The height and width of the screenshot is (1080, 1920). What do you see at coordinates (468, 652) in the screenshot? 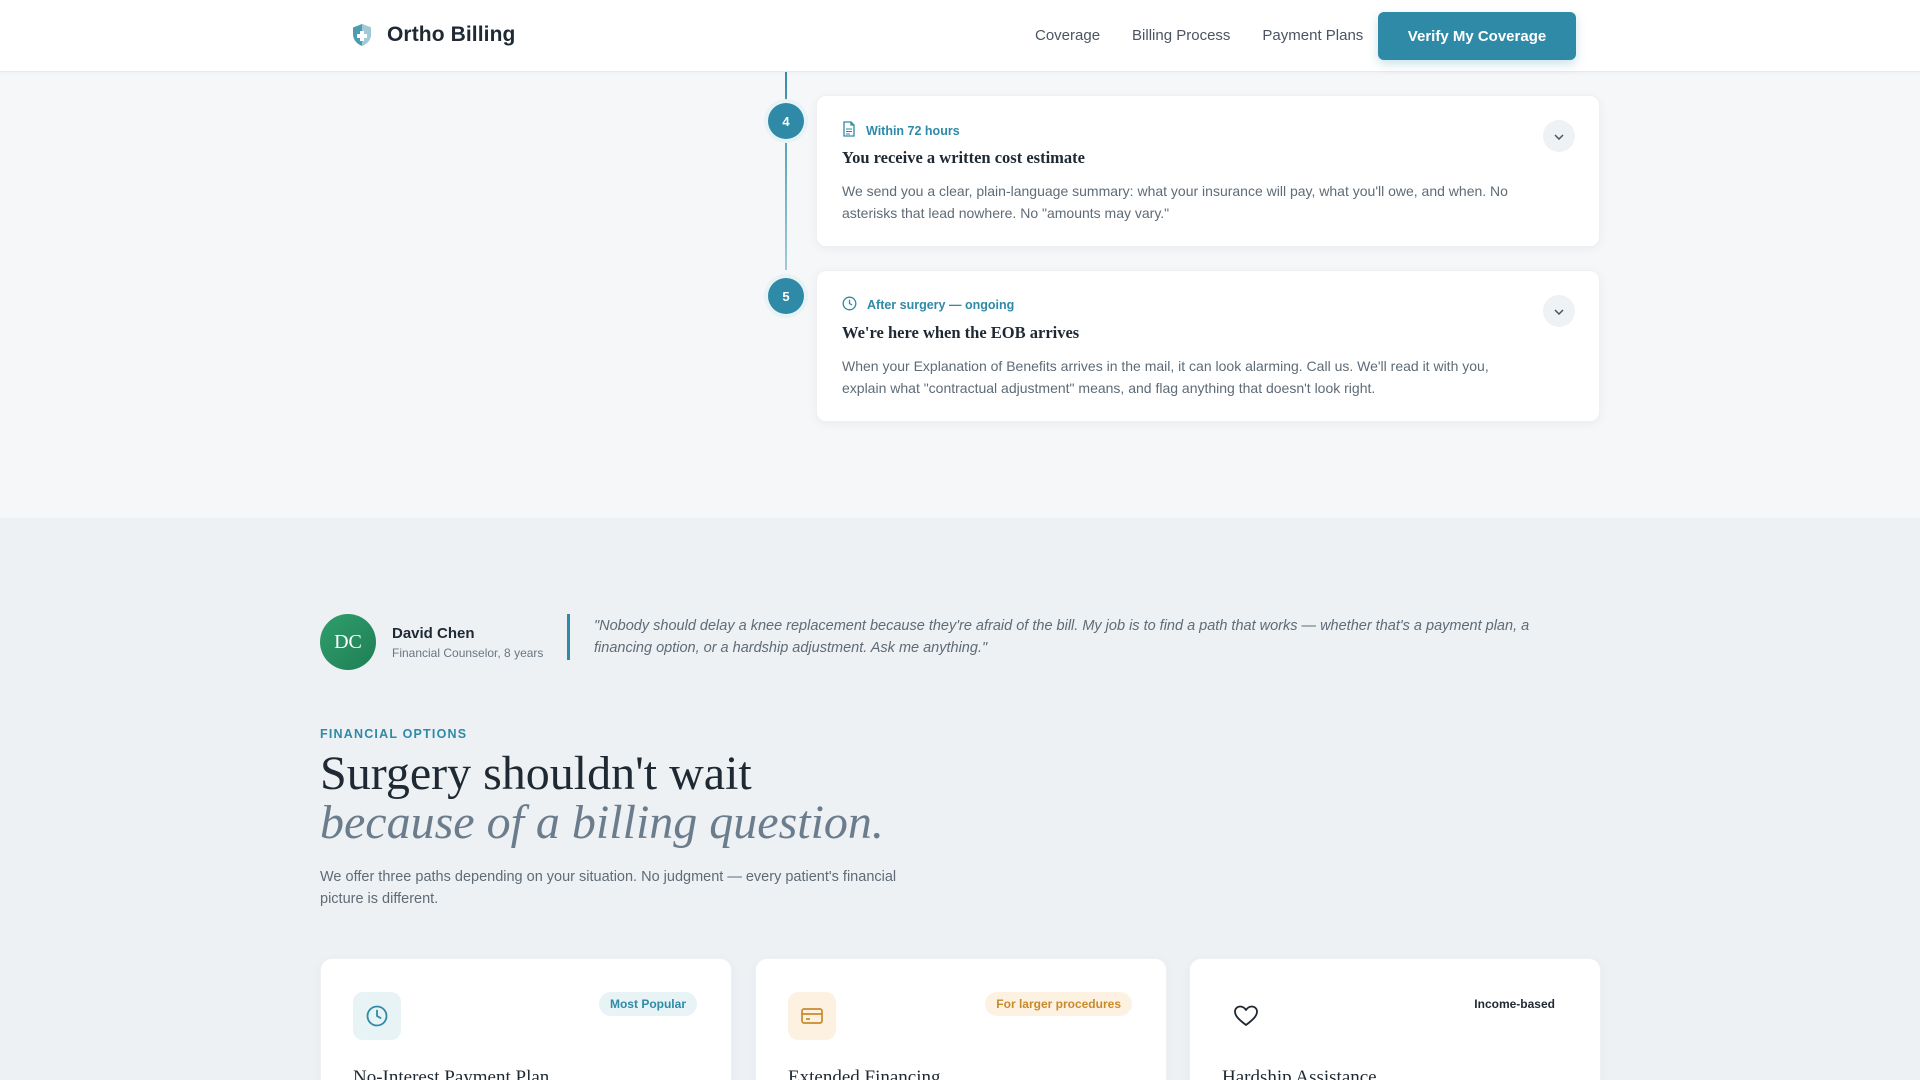
I see `counselor-role: Financial Counselor, 8 years` at bounding box center [468, 652].